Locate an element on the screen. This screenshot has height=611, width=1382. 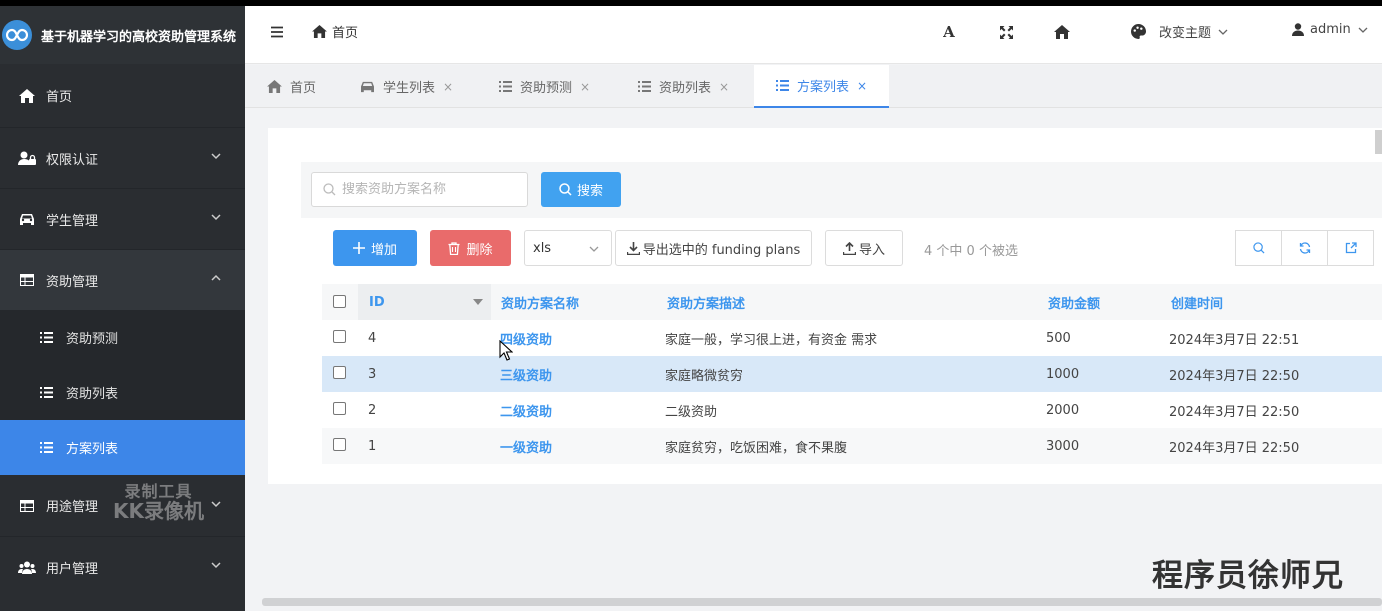
tab-home: 首页 is located at coordinates (291, 86).